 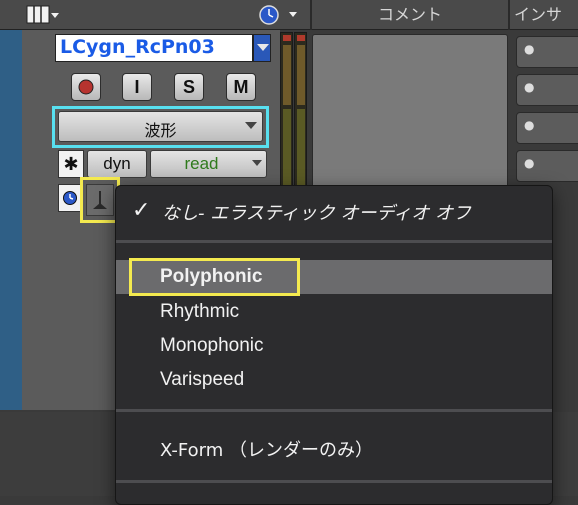 I want to click on track-view-selector: 波形, so click(x=160, y=126).